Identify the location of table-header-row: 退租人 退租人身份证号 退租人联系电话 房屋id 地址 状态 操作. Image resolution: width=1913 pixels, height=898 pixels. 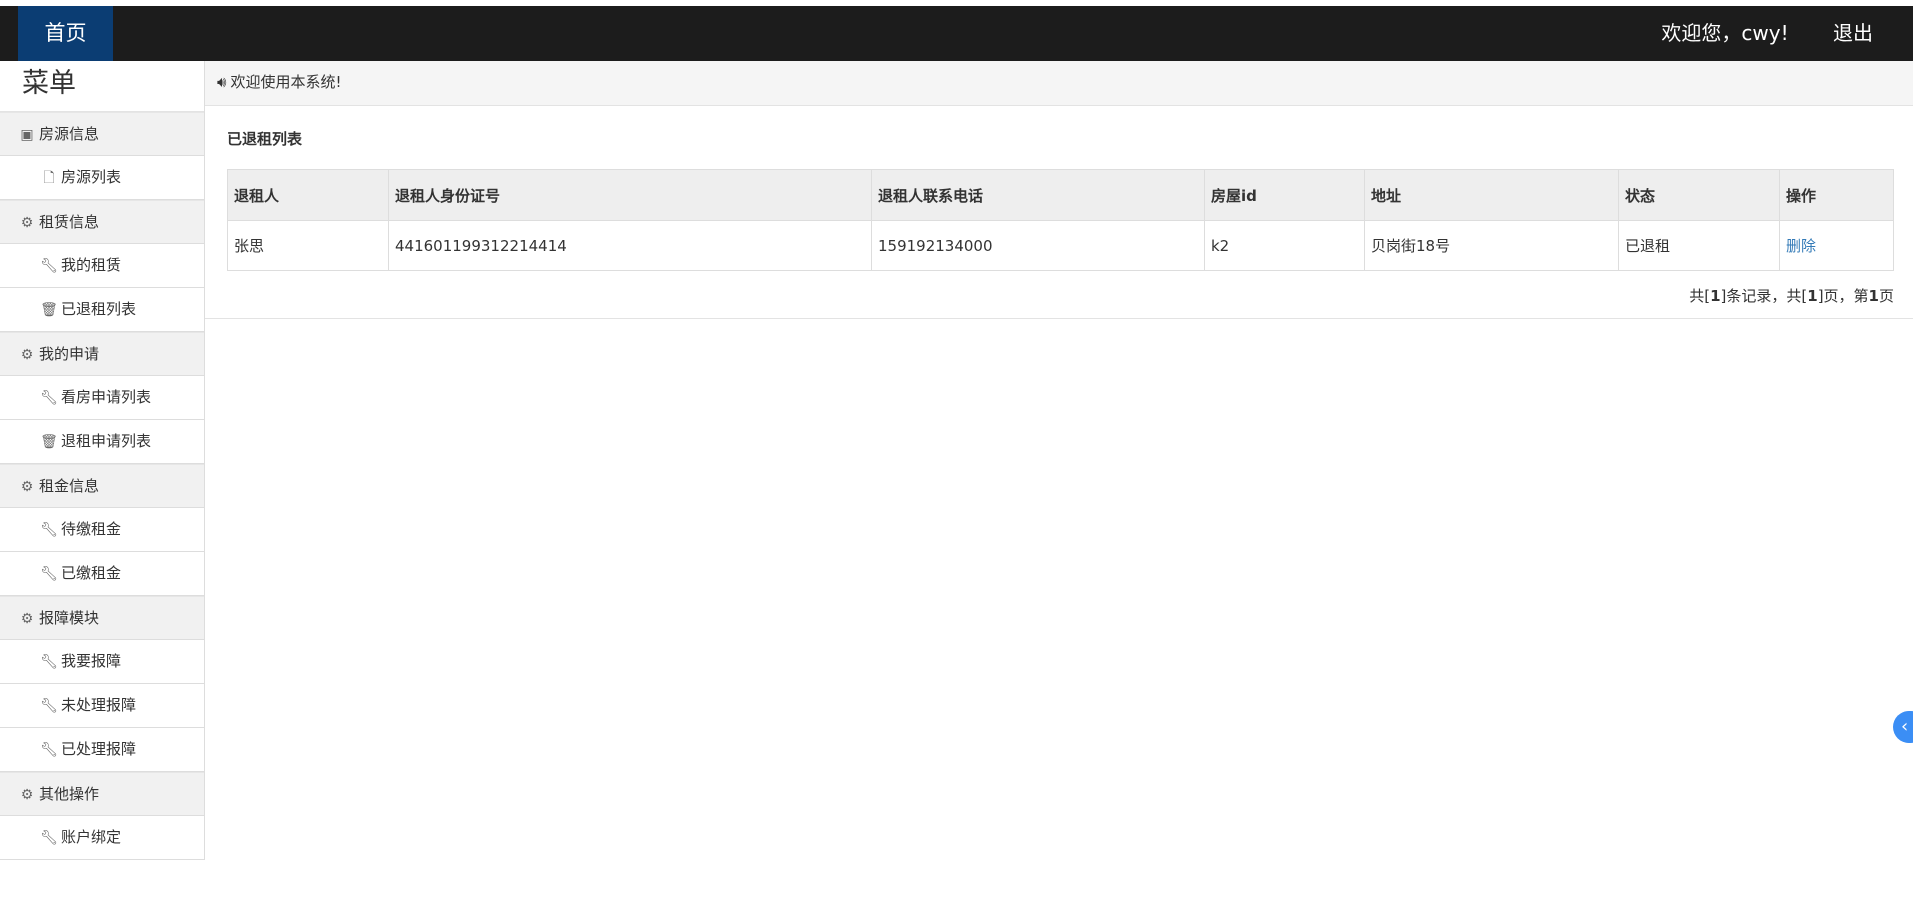
(1060, 195).